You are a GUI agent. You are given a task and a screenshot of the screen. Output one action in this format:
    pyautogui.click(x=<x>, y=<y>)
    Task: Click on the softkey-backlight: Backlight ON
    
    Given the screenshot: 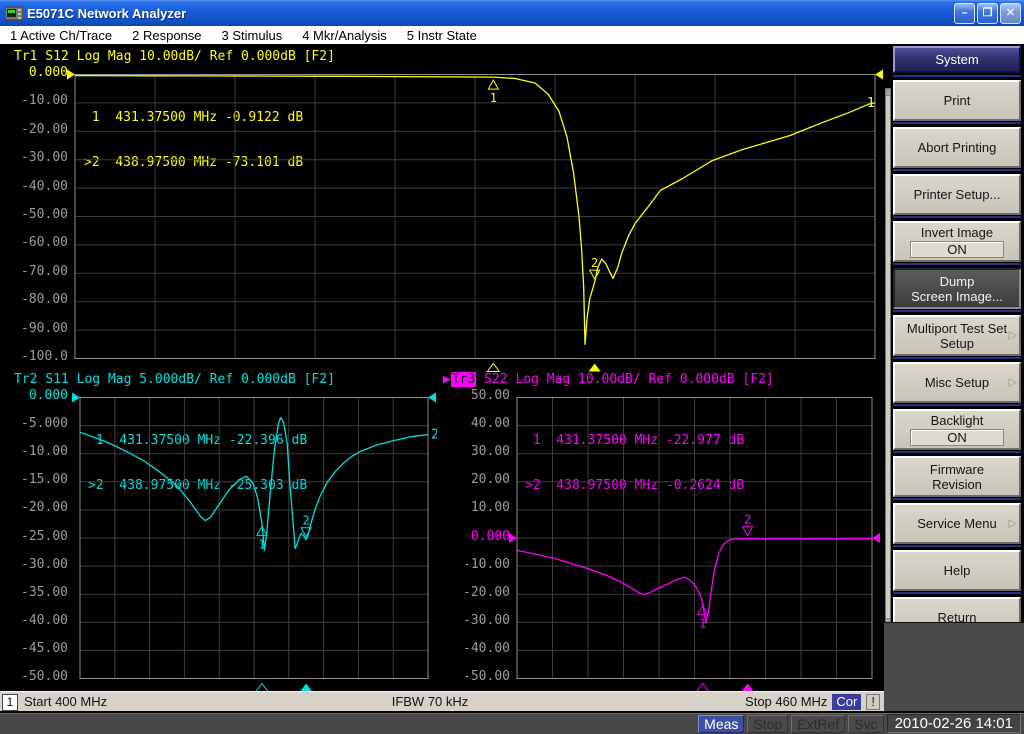 What is the action you would take?
    pyautogui.click(x=957, y=429)
    